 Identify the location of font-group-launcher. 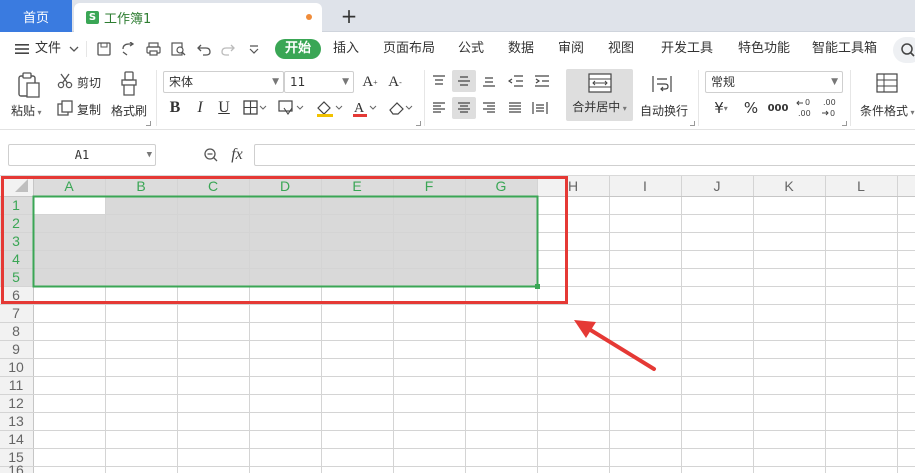
(418, 123).